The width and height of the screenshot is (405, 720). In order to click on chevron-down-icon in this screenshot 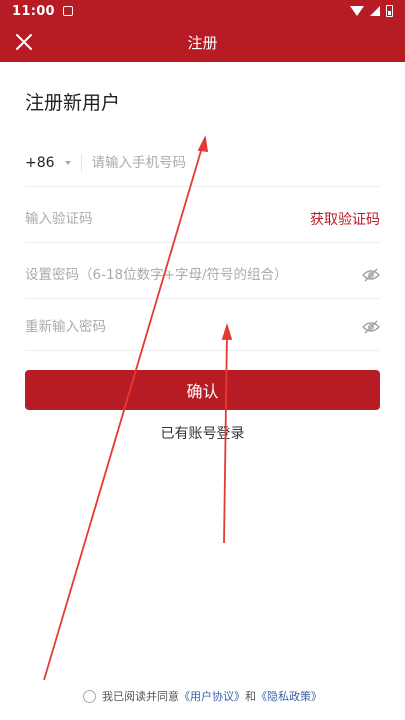, I will do `click(67, 163)`.